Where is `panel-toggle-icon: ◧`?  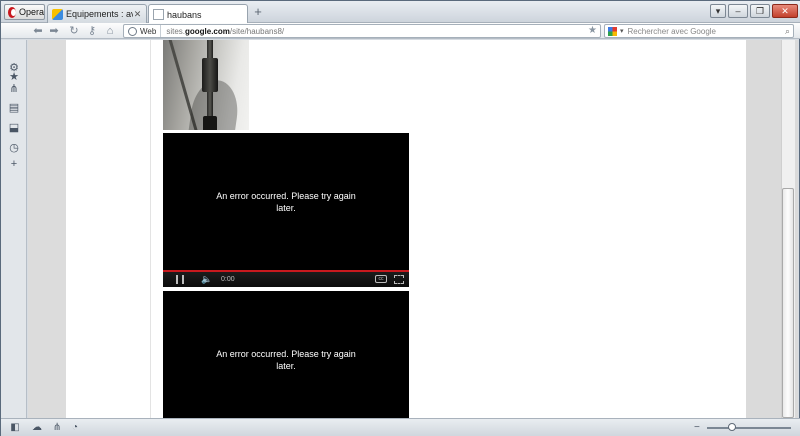
panel-toggle-icon: ◧ is located at coordinates (15, 428).